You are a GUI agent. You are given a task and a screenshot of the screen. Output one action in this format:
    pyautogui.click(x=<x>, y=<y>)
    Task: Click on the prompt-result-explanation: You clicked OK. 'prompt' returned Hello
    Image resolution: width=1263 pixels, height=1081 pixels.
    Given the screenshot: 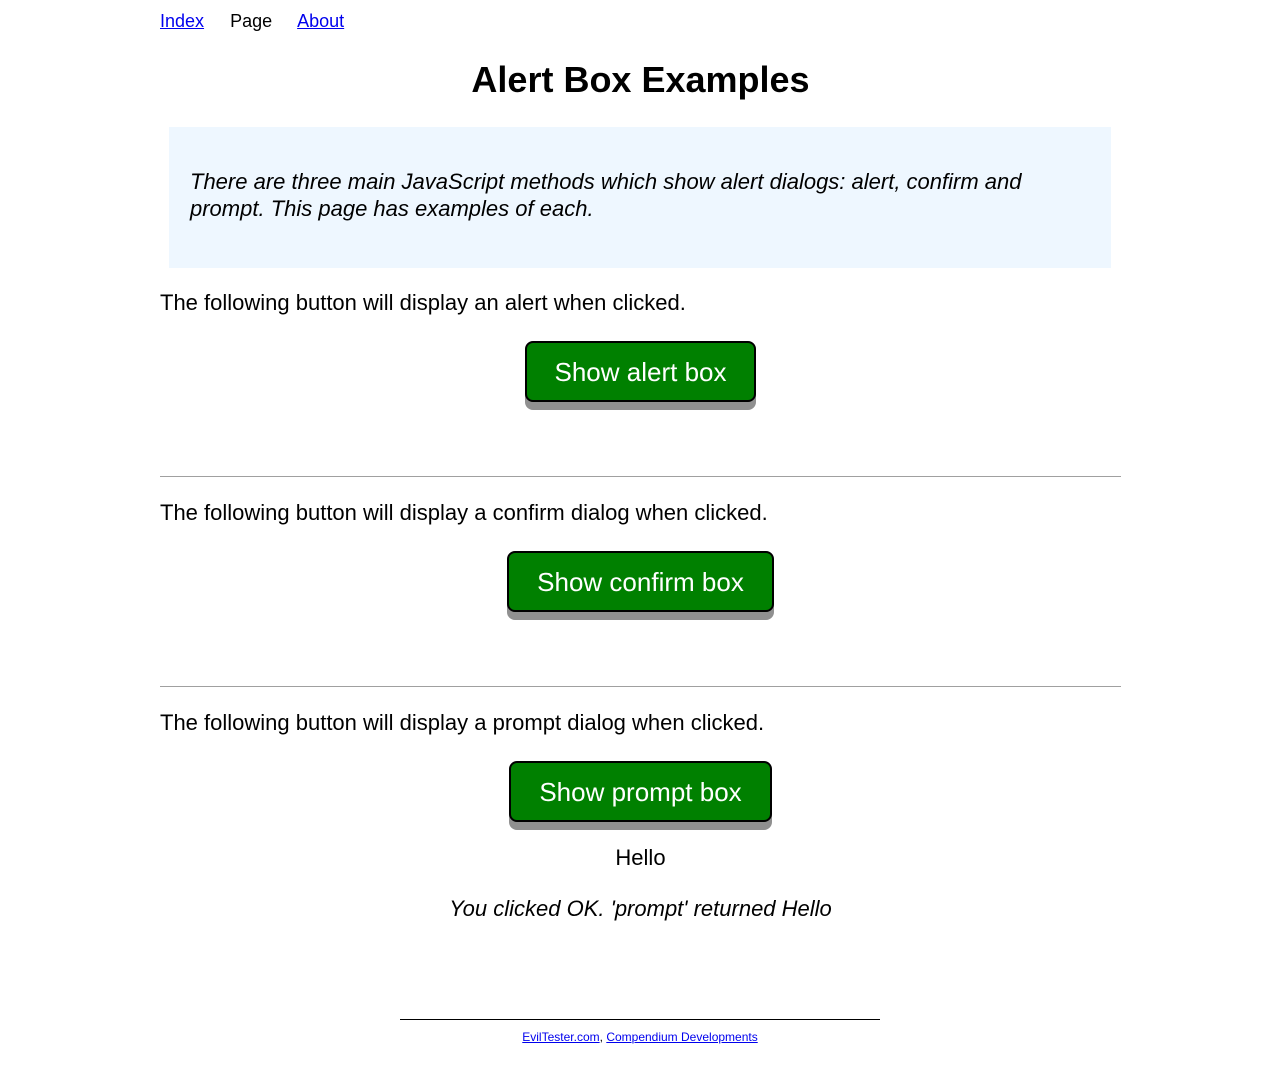 What is the action you would take?
    pyautogui.click(x=640, y=908)
    